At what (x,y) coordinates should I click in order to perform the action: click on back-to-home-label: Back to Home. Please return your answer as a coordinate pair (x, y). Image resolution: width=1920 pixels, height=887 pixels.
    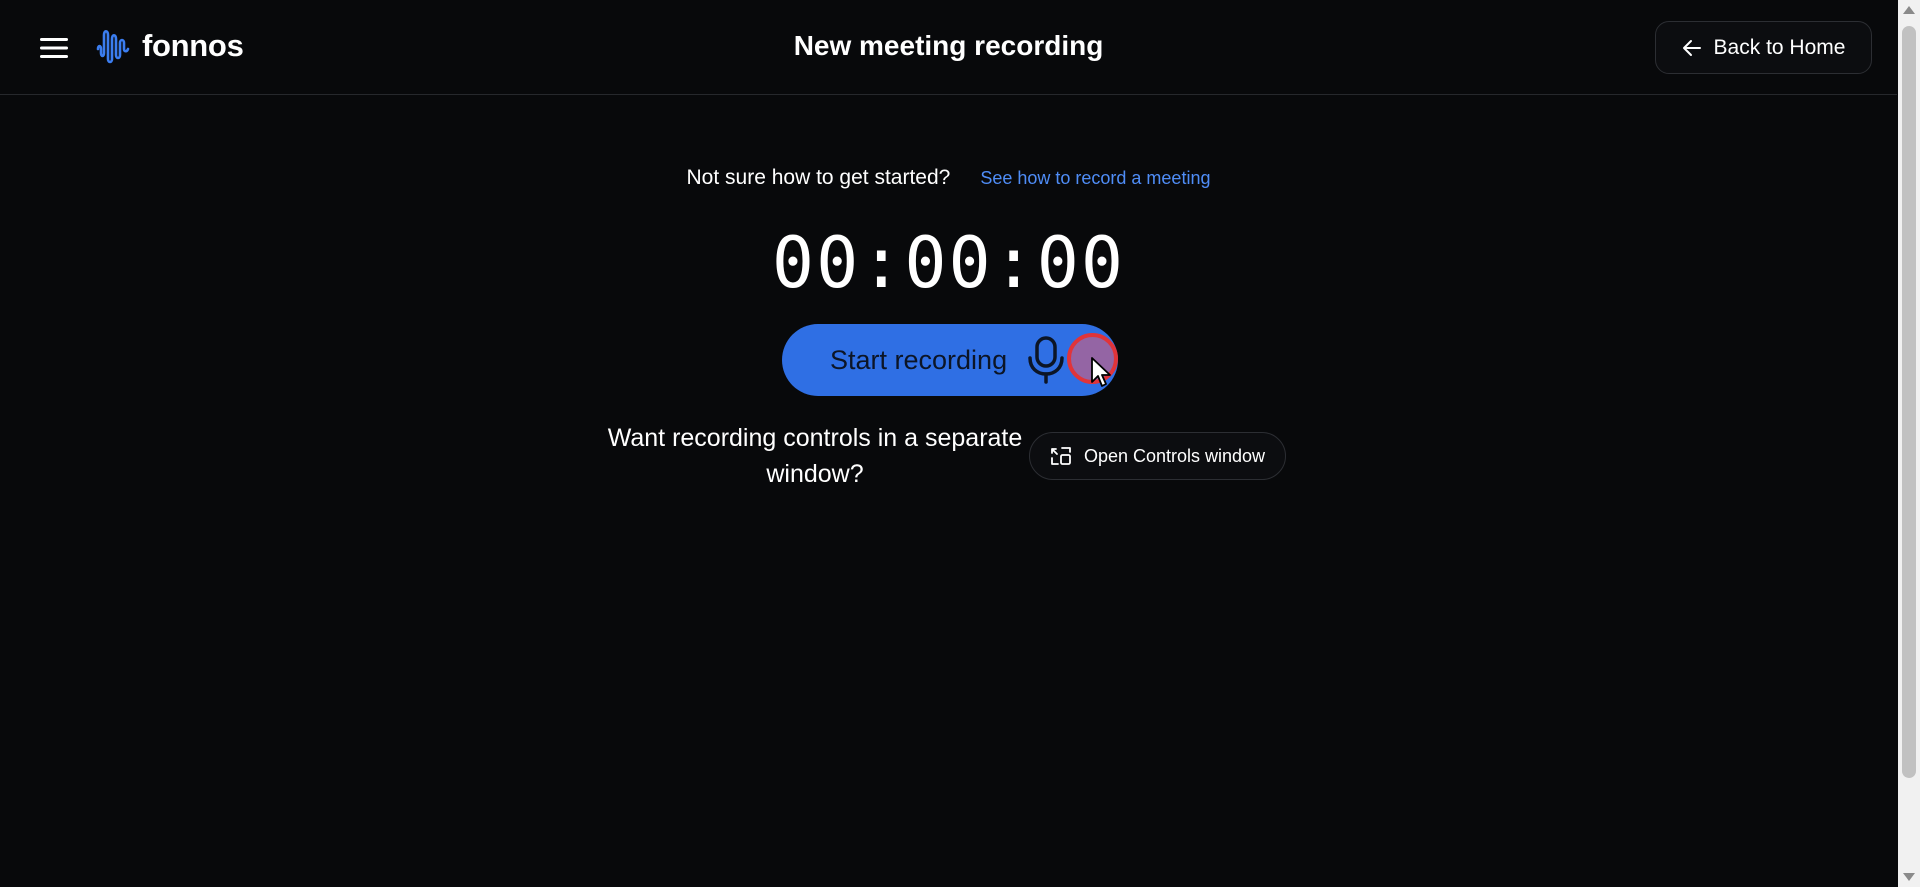
    Looking at the image, I should click on (1779, 47).